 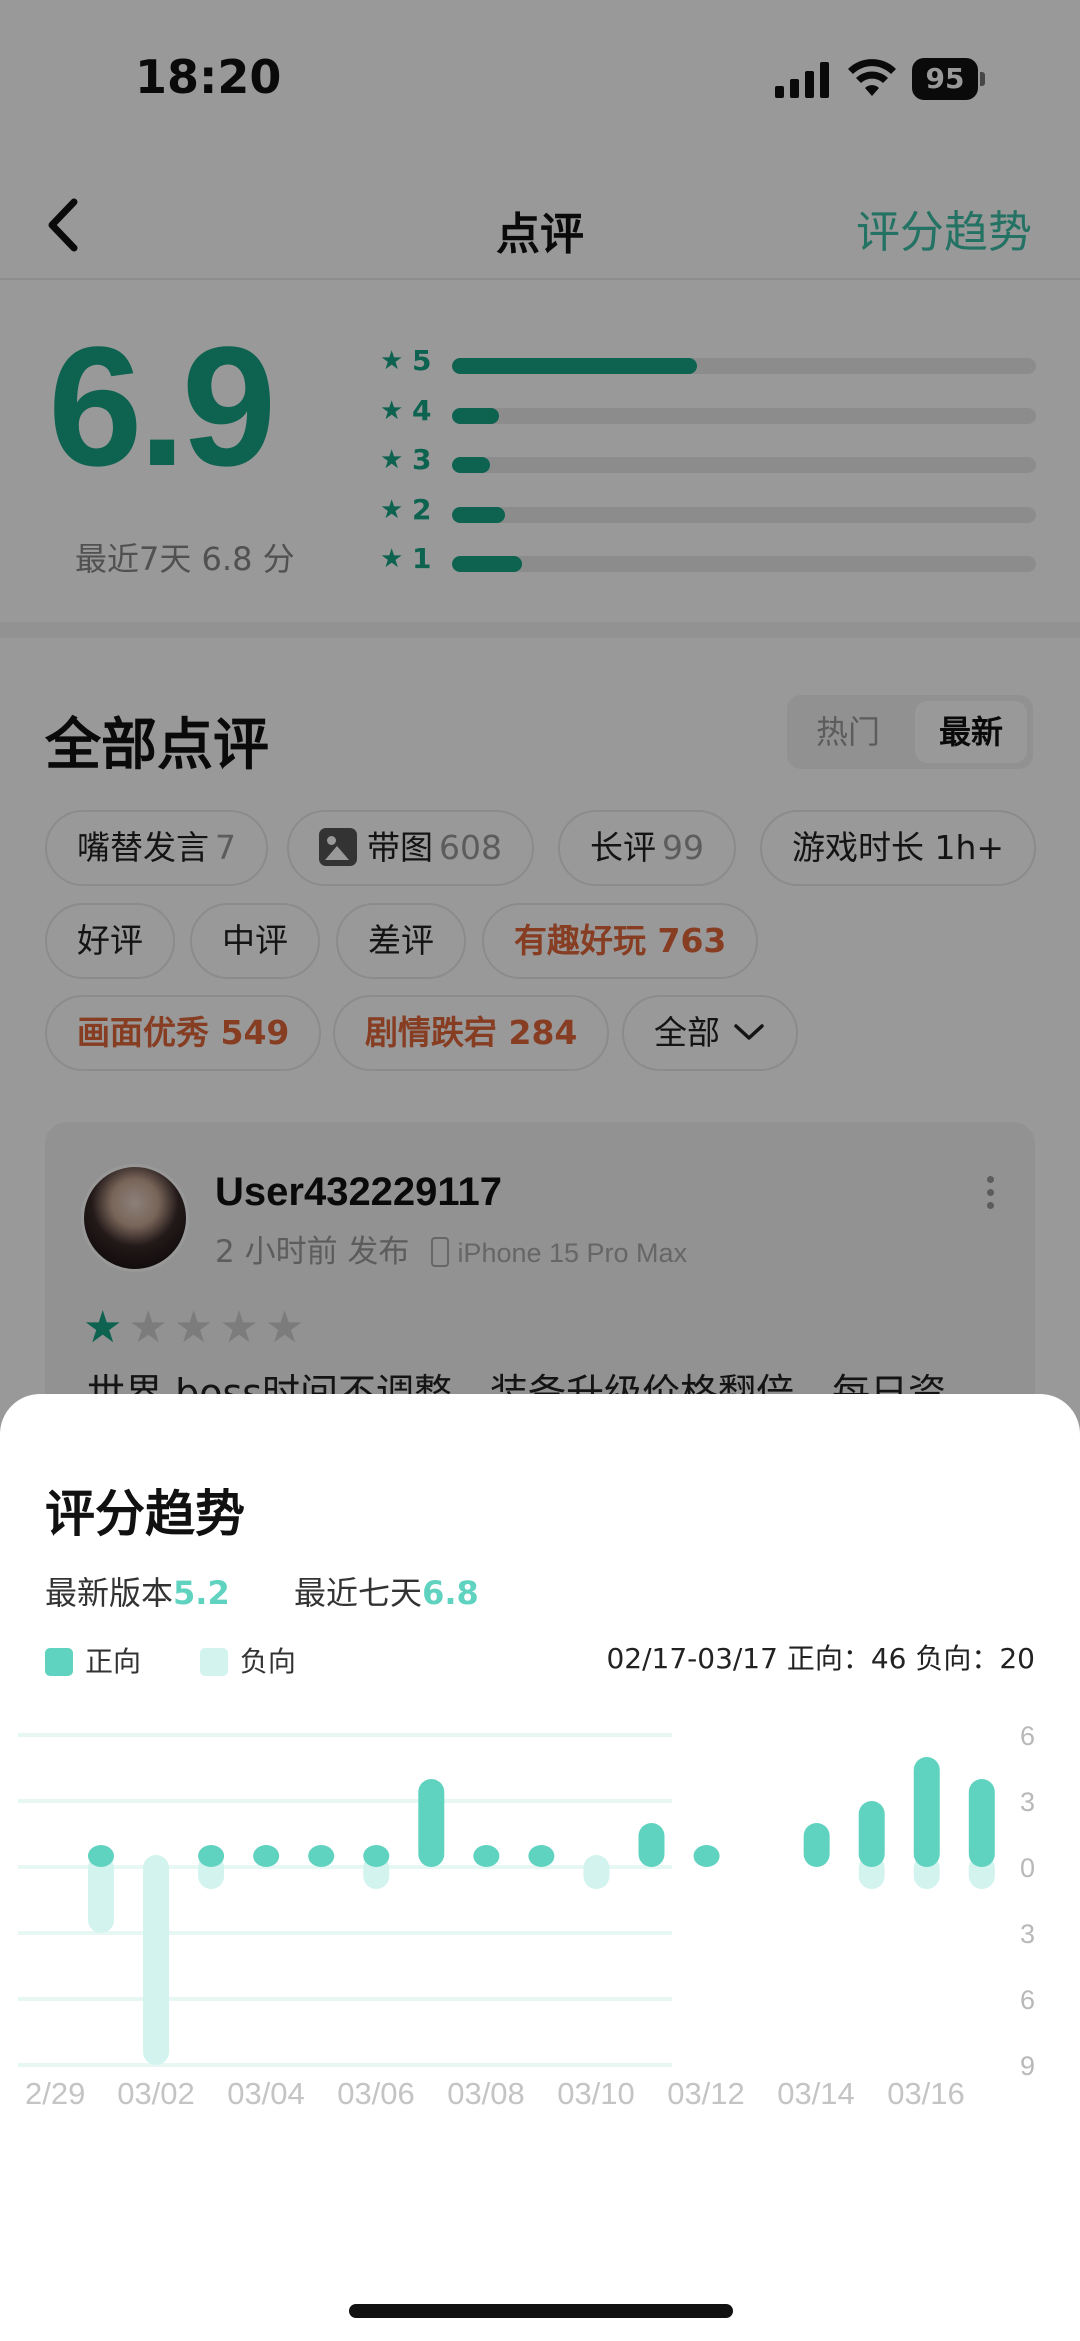 I want to click on last7-value: 6.8, so click(x=450, y=1593).